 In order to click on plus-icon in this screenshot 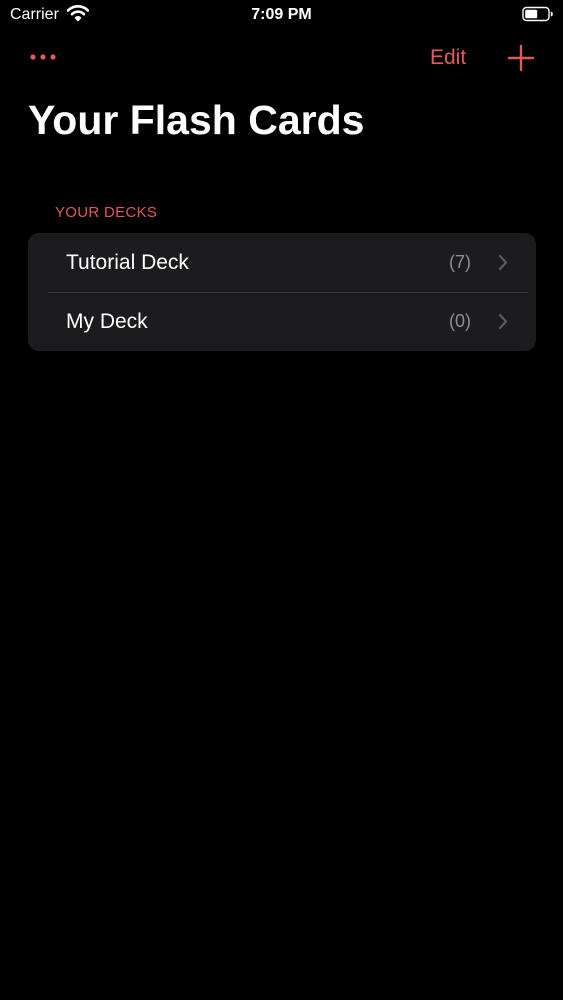, I will do `click(521, 58)`.